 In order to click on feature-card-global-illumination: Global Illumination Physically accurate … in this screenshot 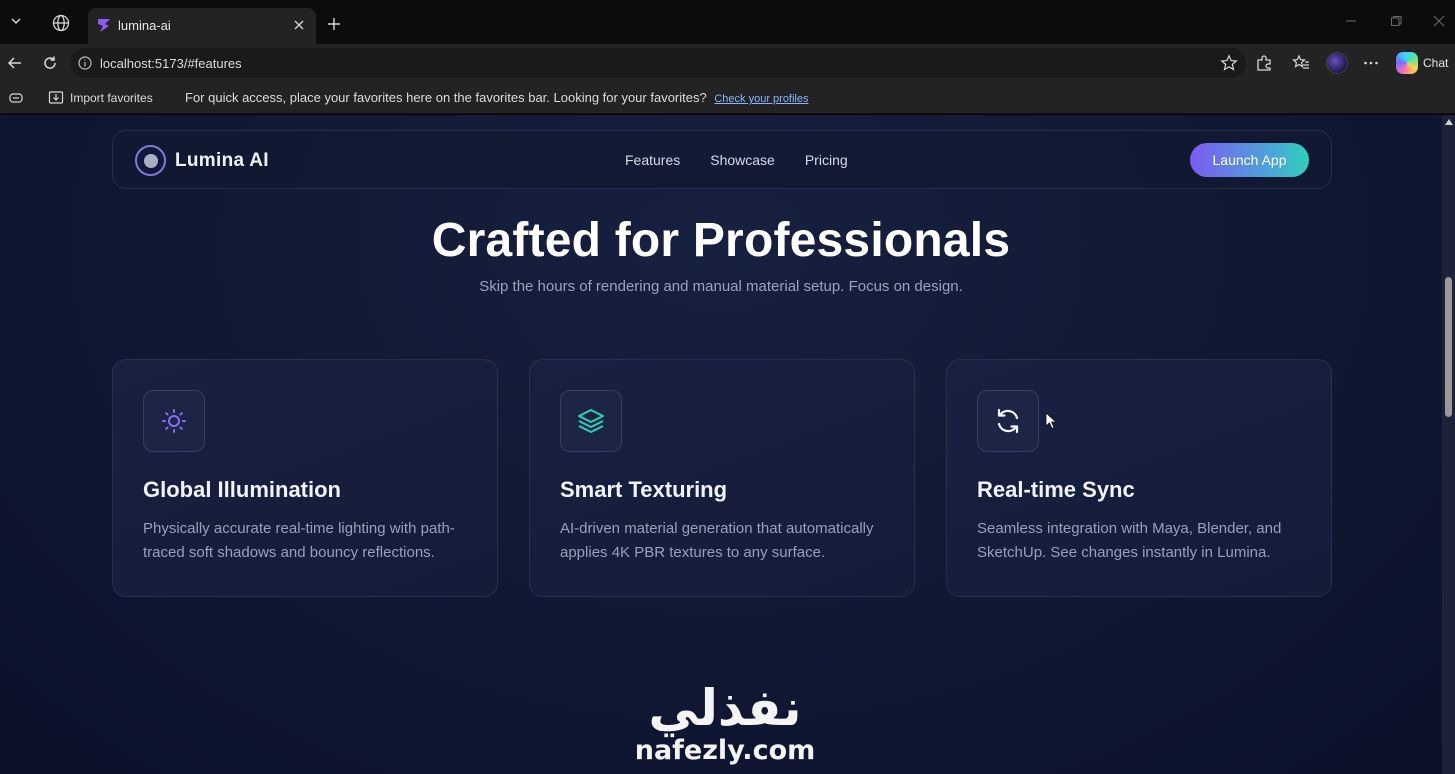, I will do `click(305, 478)`.